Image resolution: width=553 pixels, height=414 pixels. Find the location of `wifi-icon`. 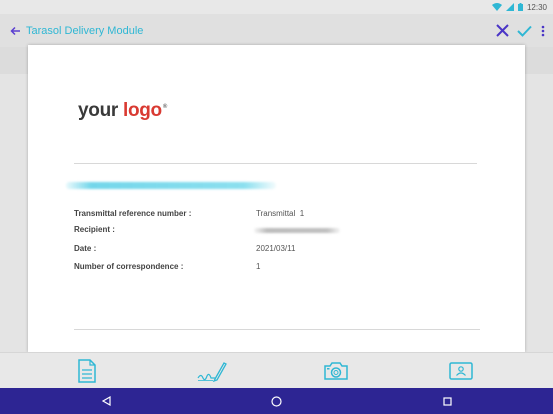

wifi-icon is located at coordinates (496, 7).